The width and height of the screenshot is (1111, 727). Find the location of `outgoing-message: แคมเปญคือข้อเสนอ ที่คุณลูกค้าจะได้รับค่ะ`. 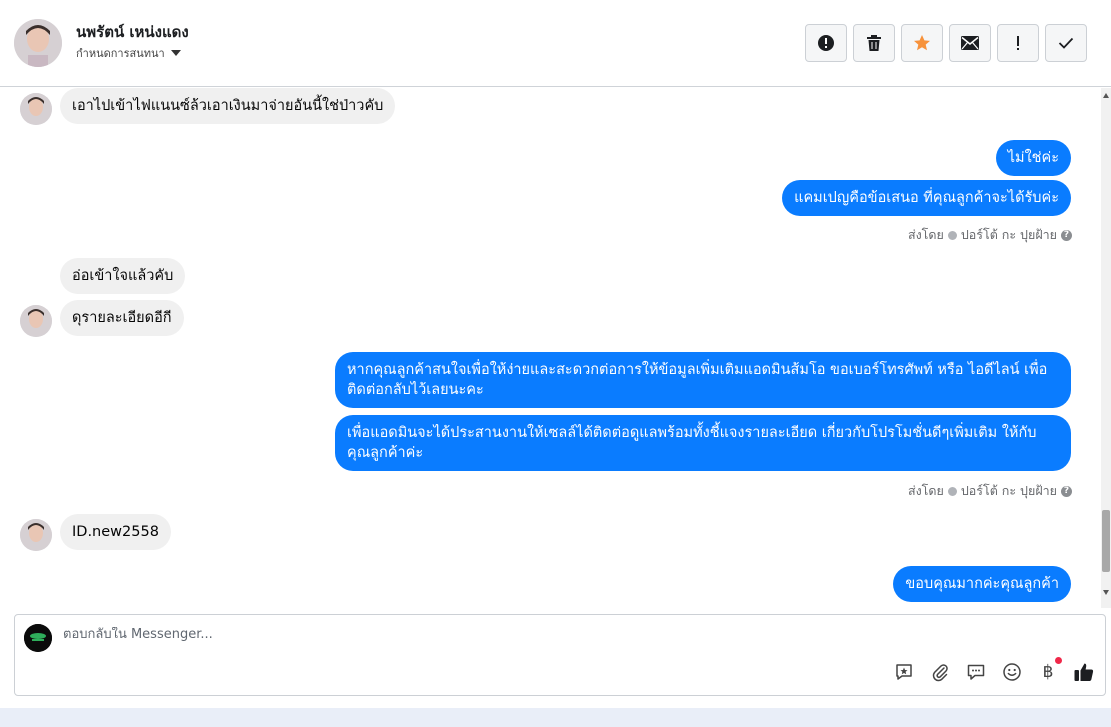

outgoing-message: แคมเปญคือข้อเสนอ ที่คุณลูกค้าจะได้รับค่ะ is located at coordinates (926, 198).